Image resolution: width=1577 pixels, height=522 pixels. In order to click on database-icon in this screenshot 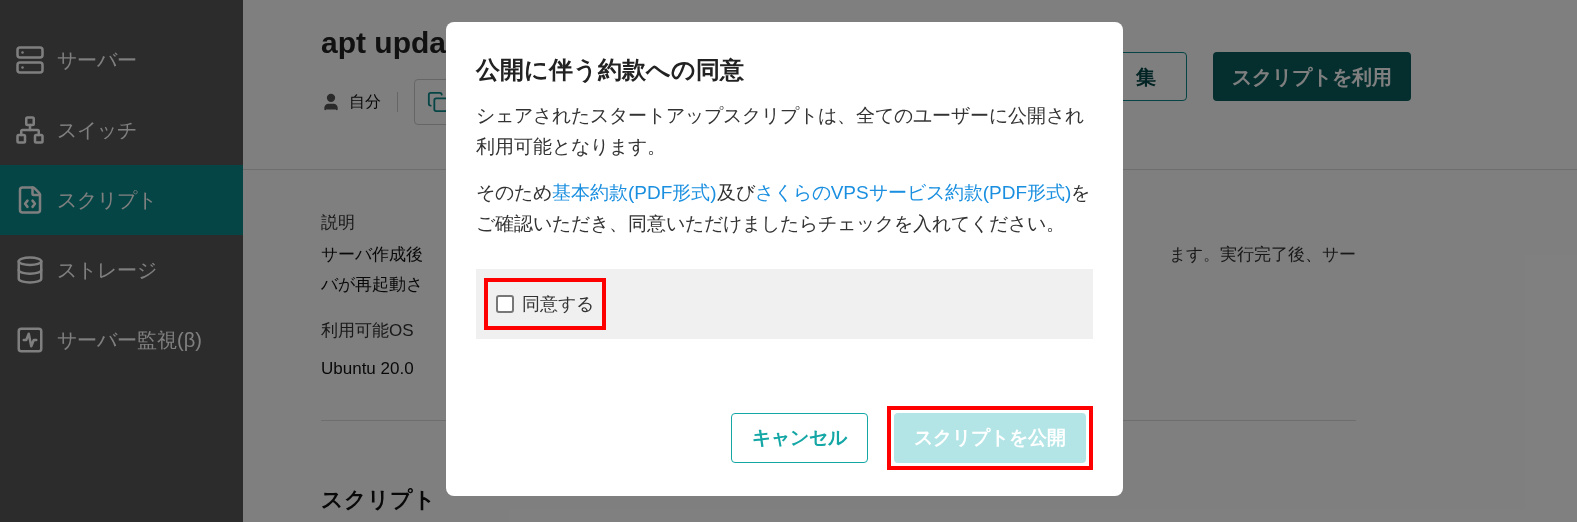, I will do `click(30, 270)`.